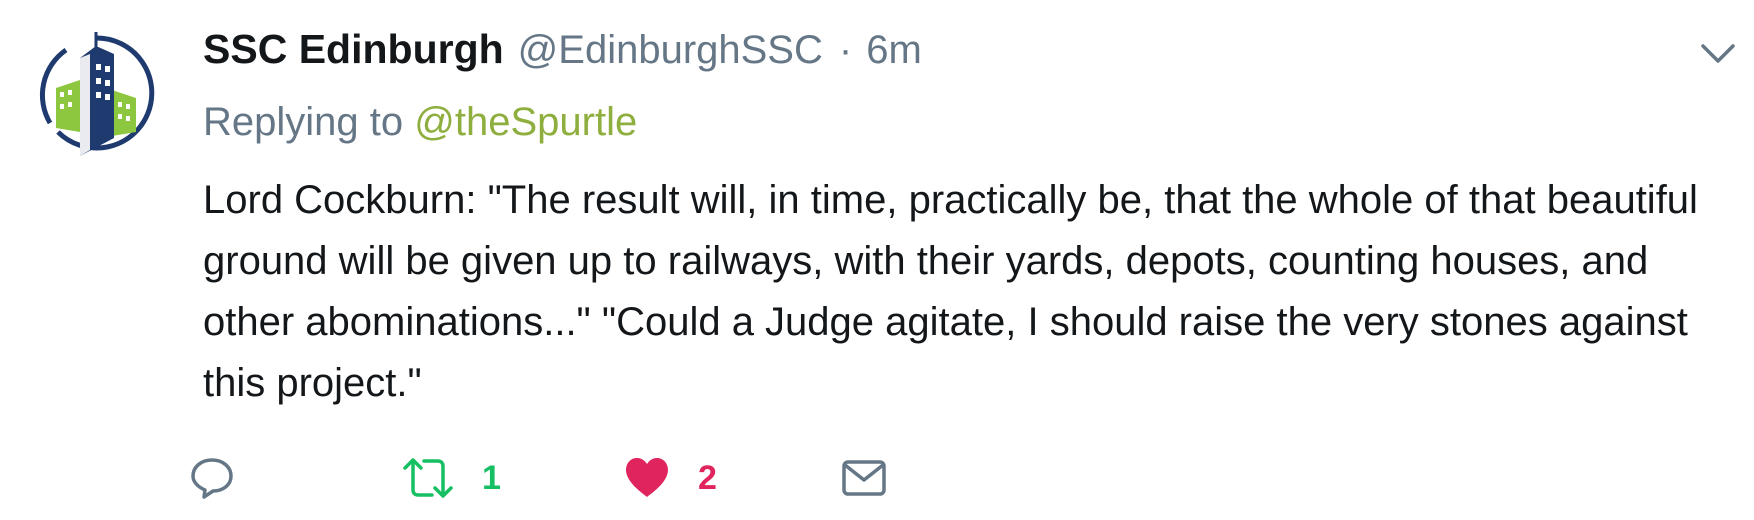  What do you see at coordinates (525, 122) in the screenshot?
I see `replying-to-link: @theSpurtle` at bounding box center [525, 122].